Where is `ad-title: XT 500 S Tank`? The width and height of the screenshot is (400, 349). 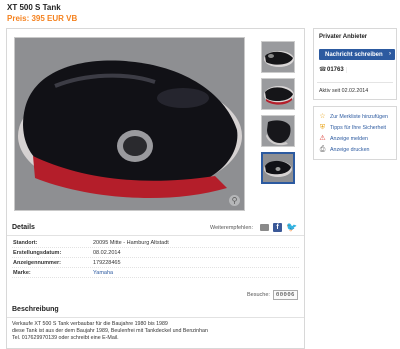
ad-title: XT 500 S Tank is located at coordinates (34, 7).